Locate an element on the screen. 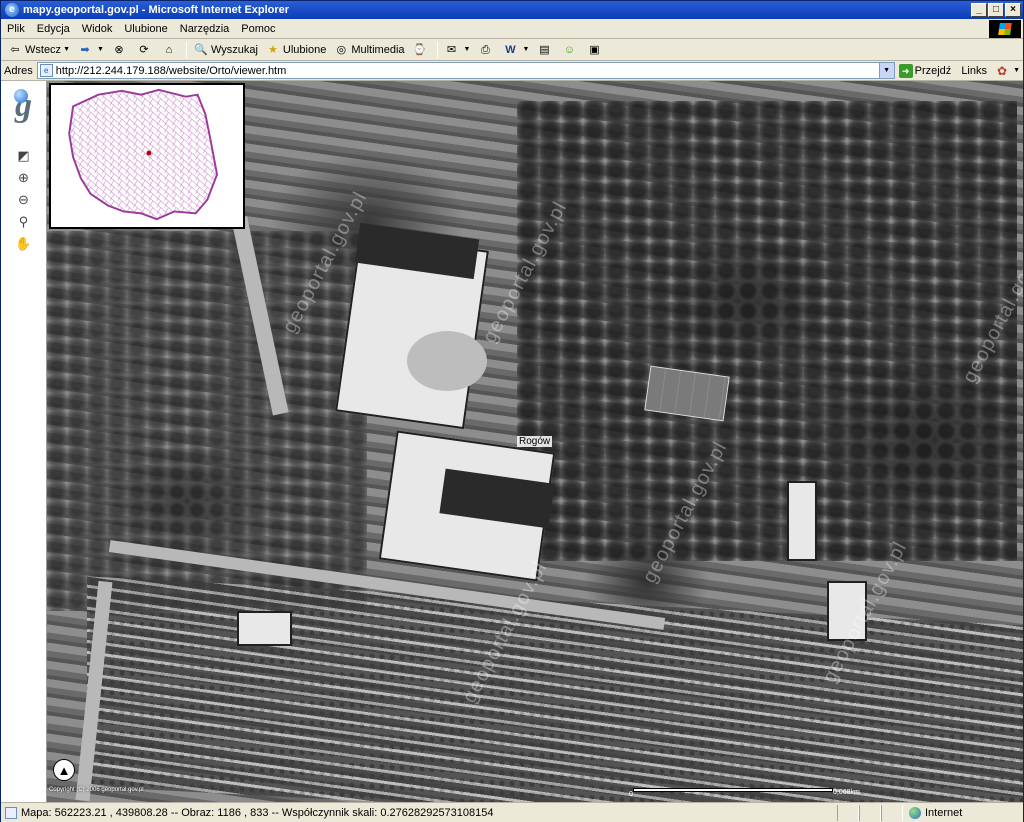  home-icon: ⌂ is located at coordinates (169, 49).